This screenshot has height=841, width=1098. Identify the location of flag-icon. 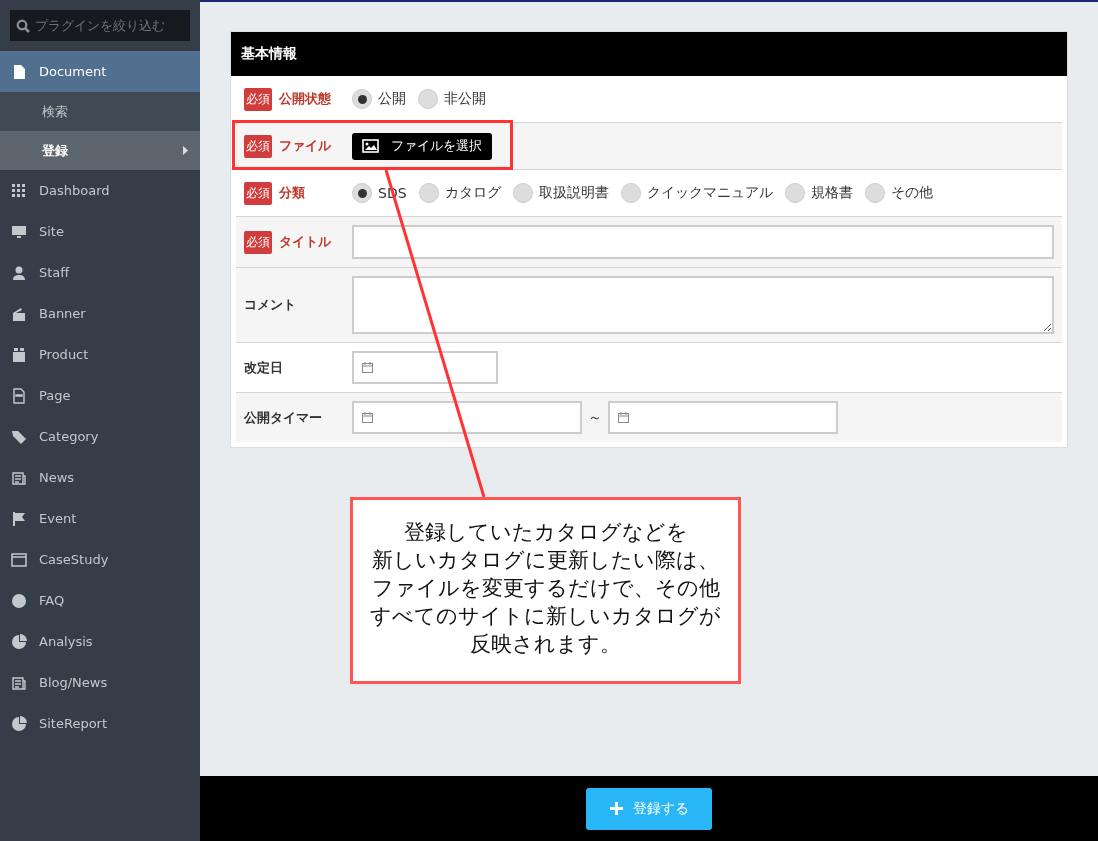
(19, 518).